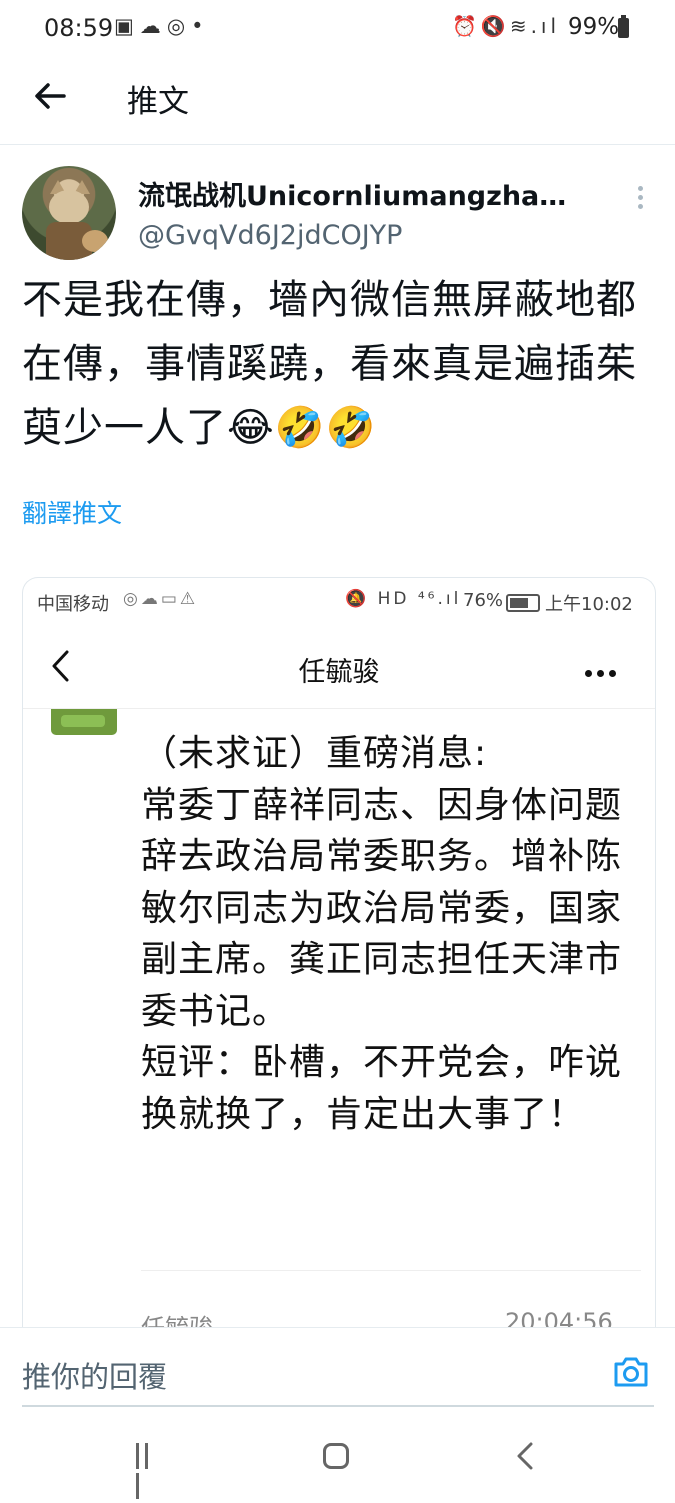 The height and width of the screenshot is (1503, 675). What do you see at coordinates (339, 600) in the screenshot?
I see `image-status-bar: 中国移动 ◎☁▭⚠ 🔕 HD ⁴⁶.ıl 76% 上午10:02` at bounding box center [339, 600].